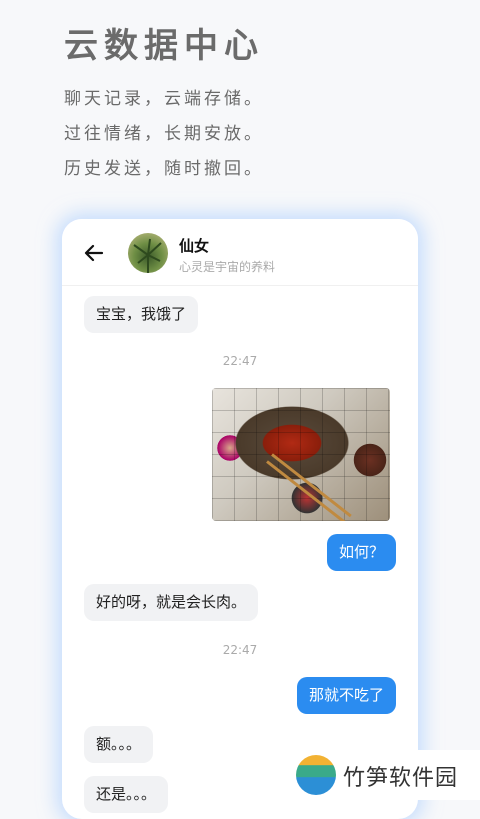 This screenshot has width=480, height=819. I want to click on promo-line-1: 聊天记录，云端存储。, so click(164, 99).